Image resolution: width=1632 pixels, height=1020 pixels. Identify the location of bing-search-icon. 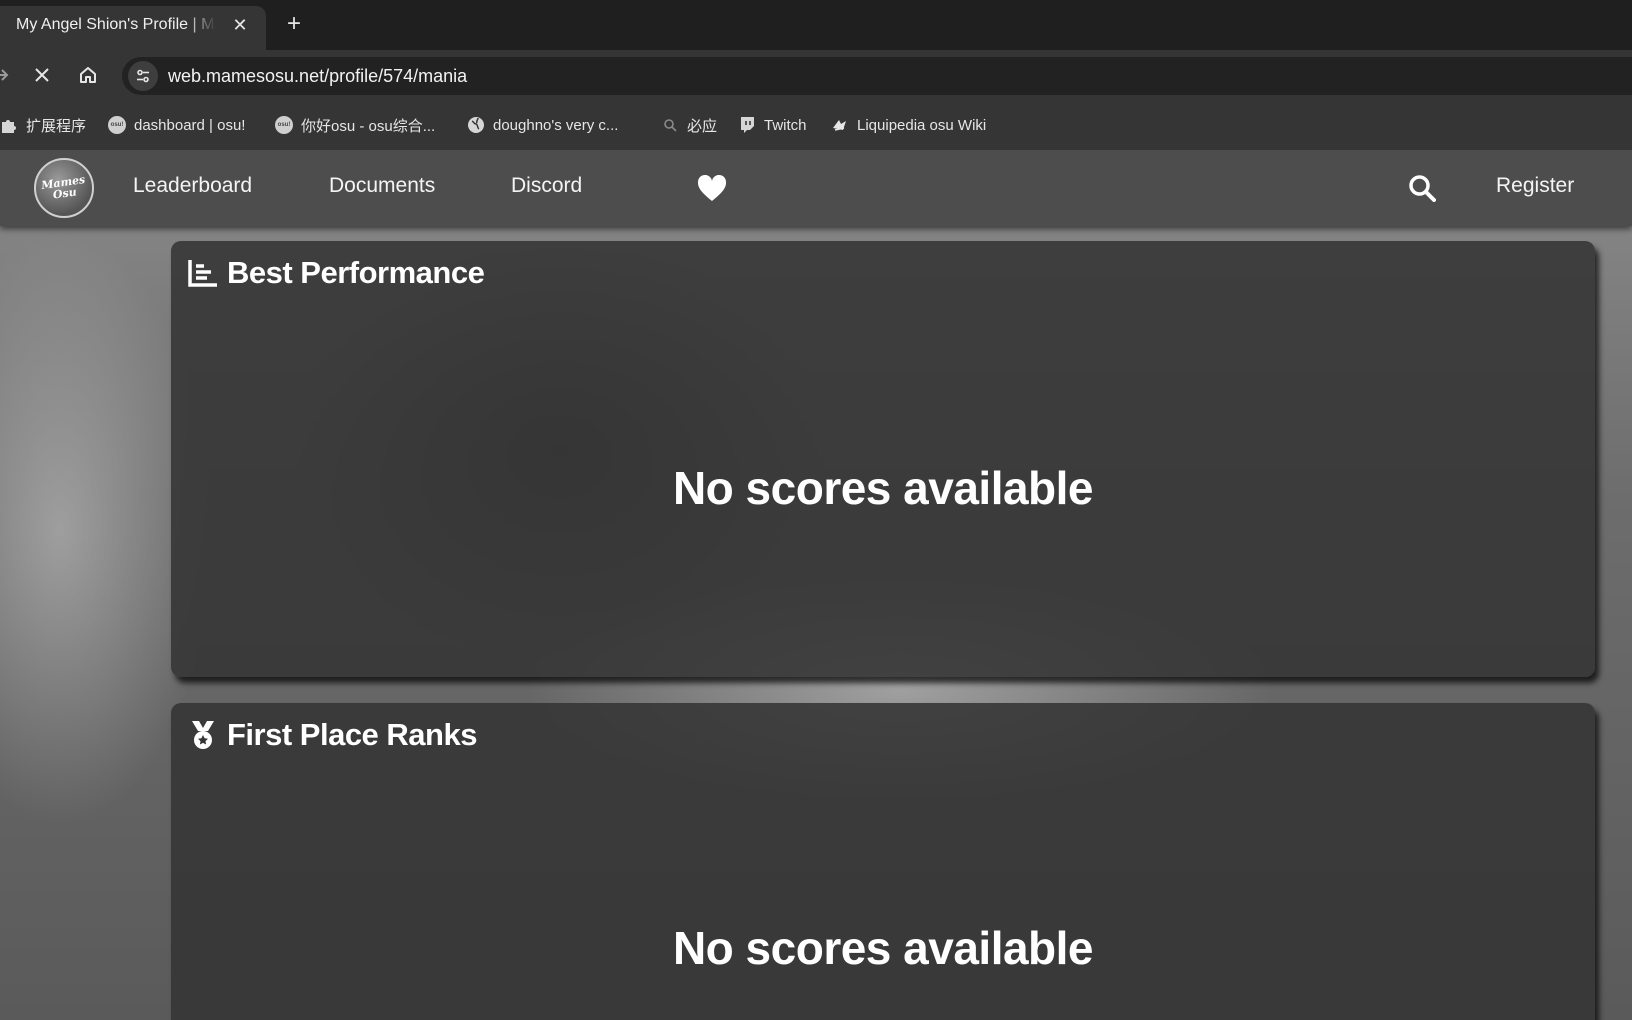
(670, 125).